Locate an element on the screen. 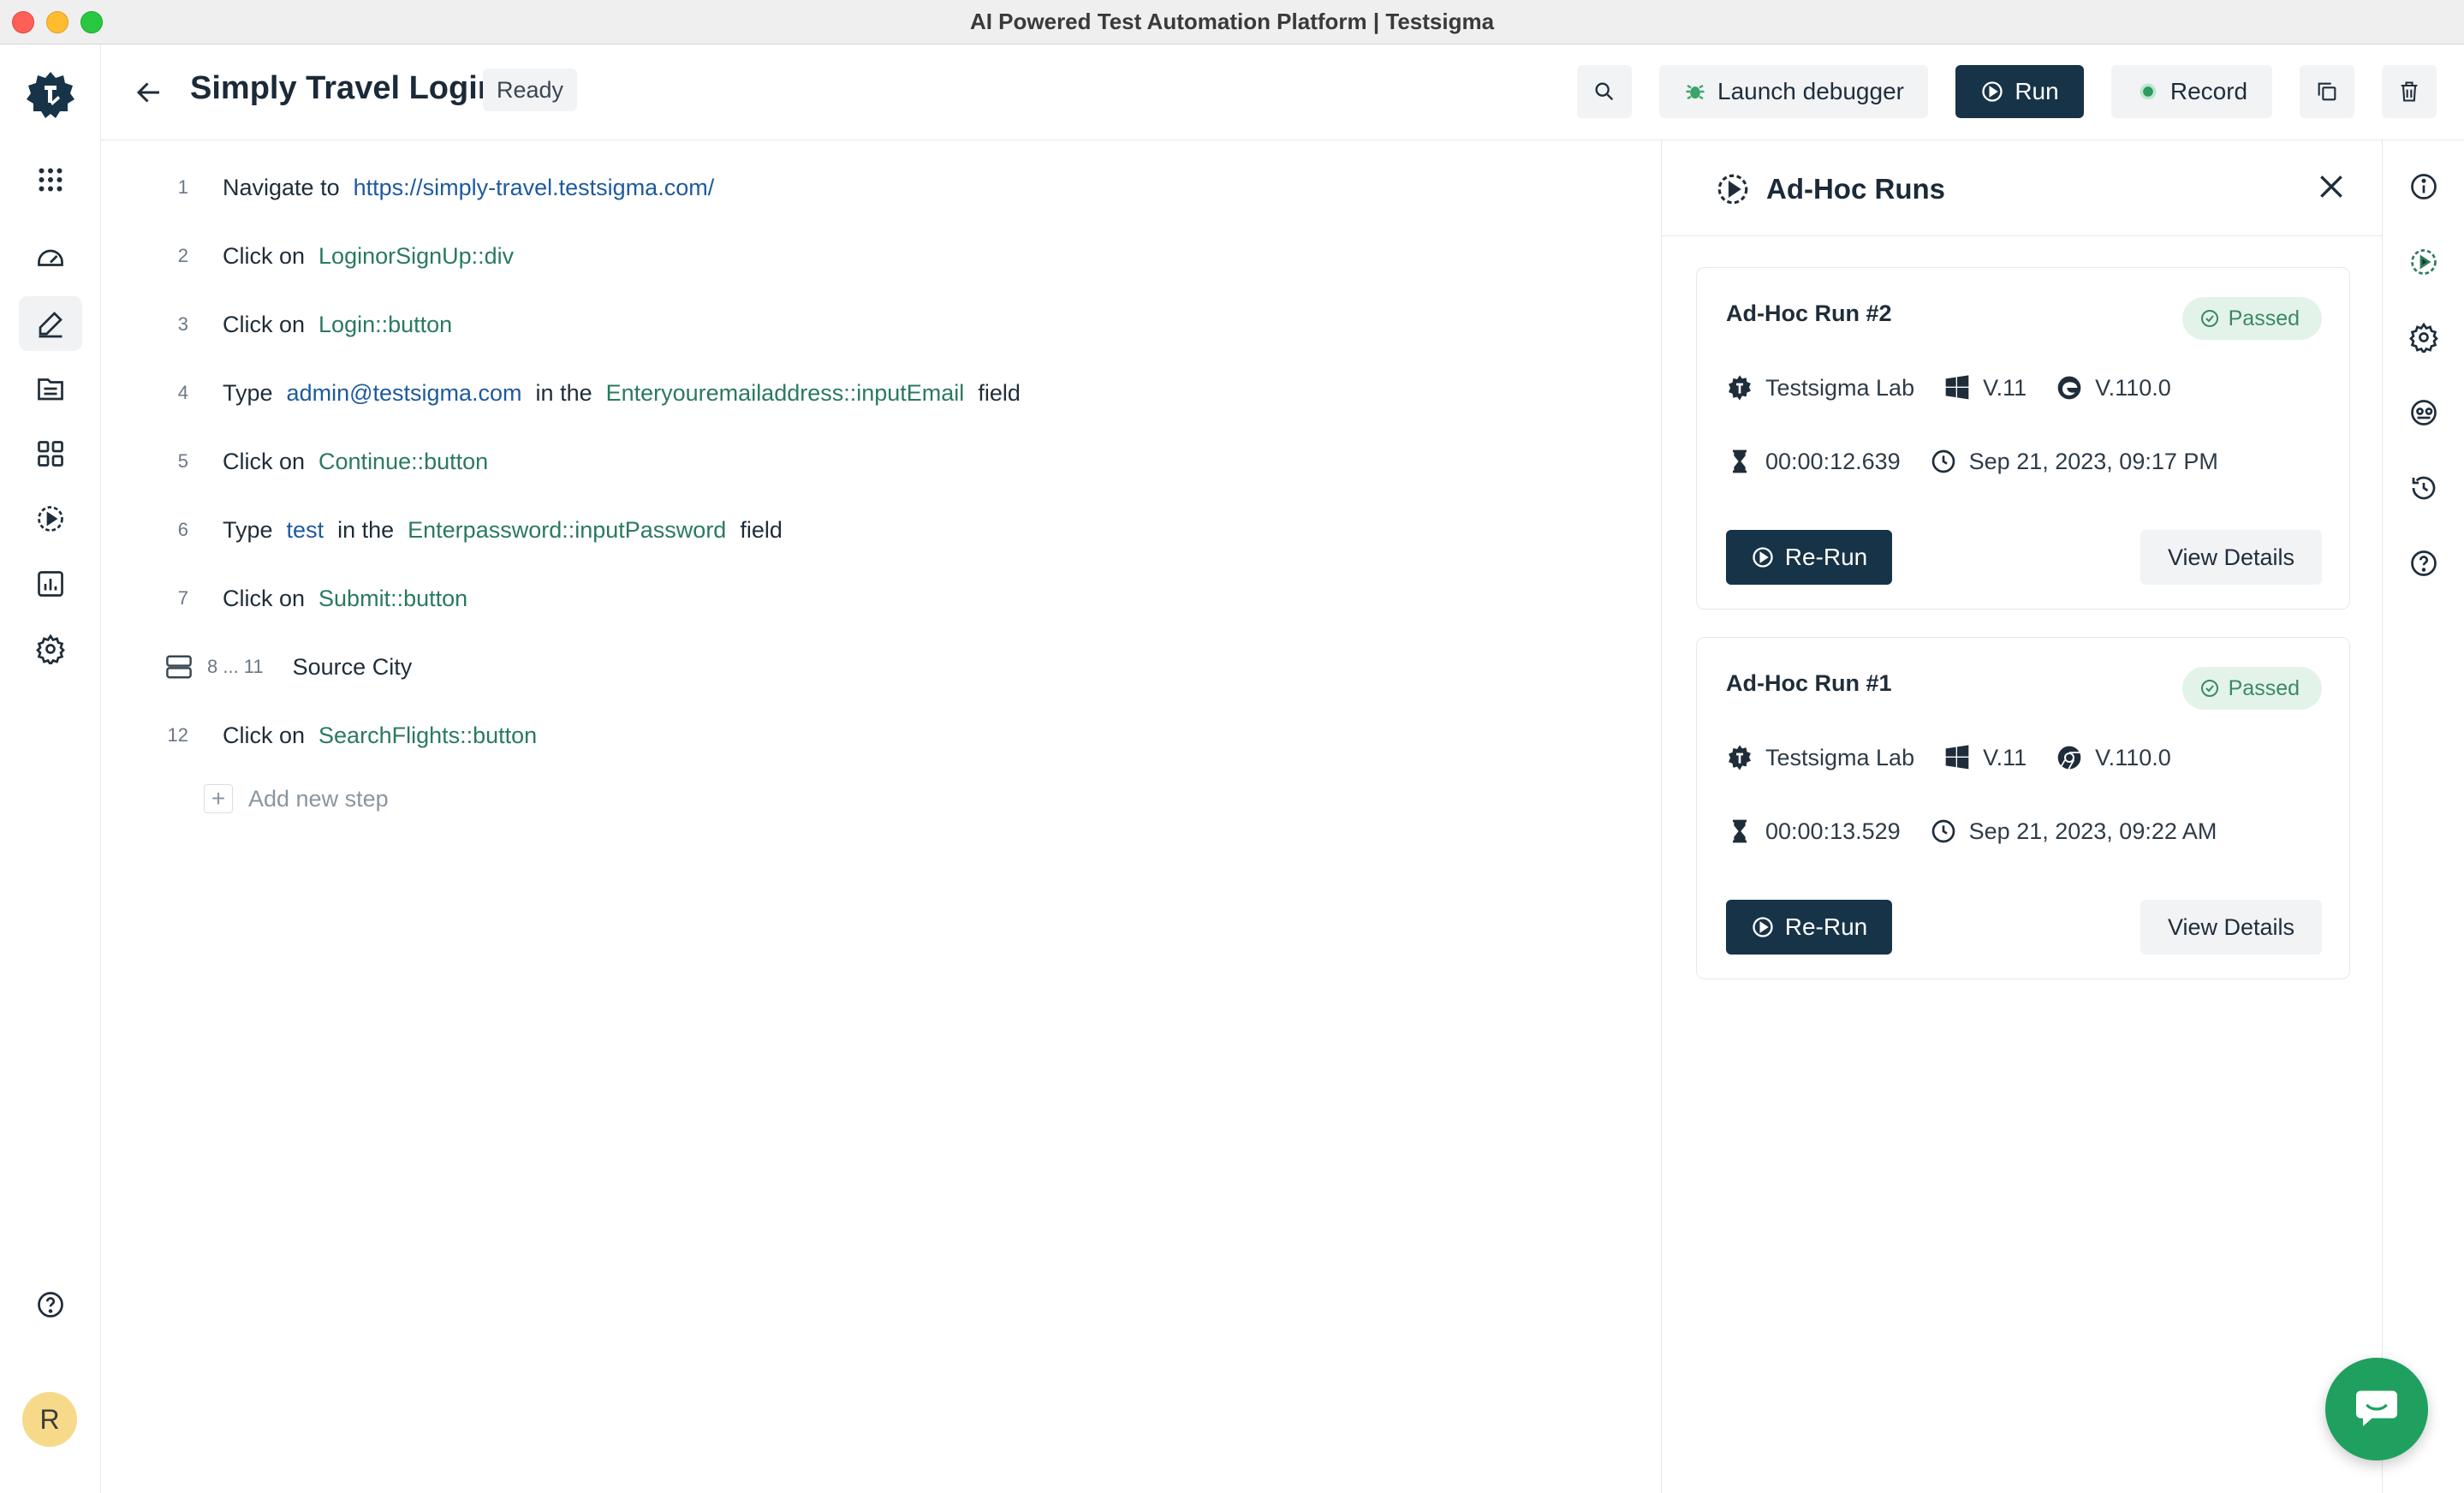 This screenshot has width=2464, height=1493. step-element: Continue::button is located at coordinates (403, 462).